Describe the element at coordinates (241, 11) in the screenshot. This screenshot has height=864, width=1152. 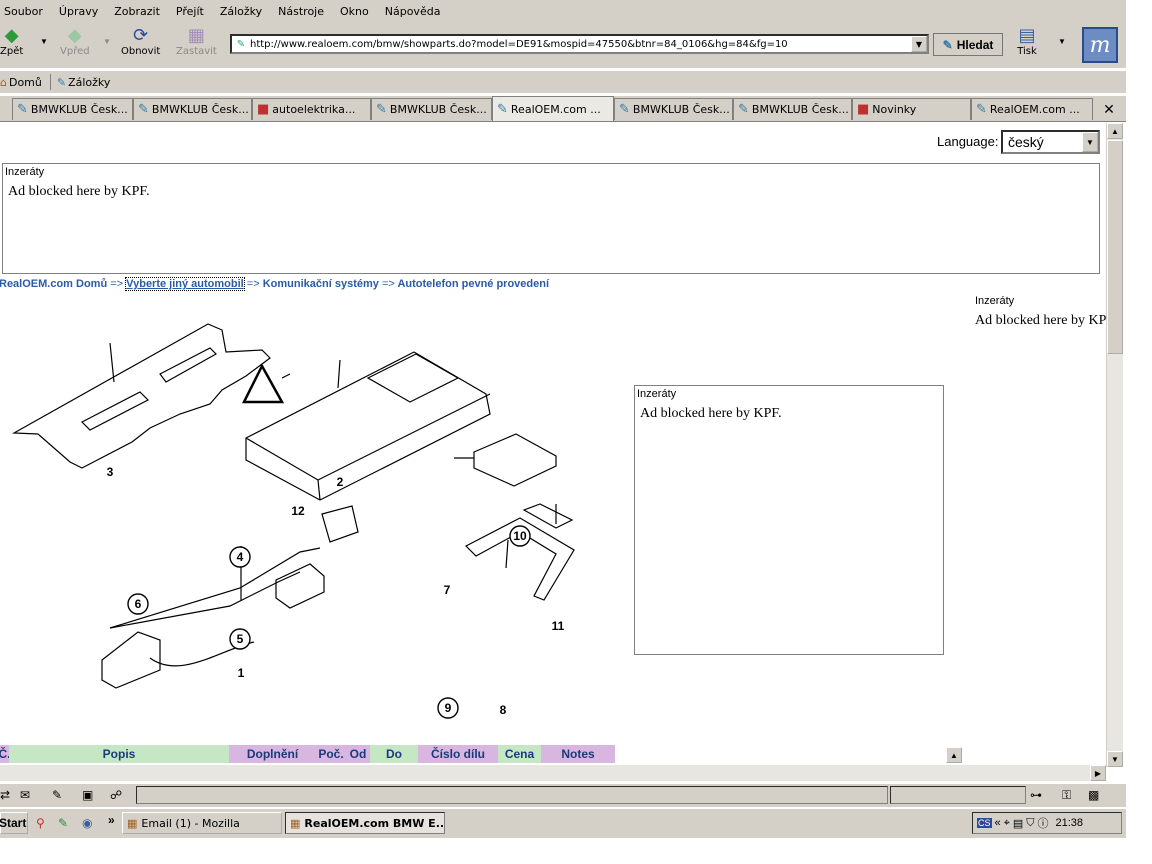
I see `menu-bookmarks: Záložky` at that location.